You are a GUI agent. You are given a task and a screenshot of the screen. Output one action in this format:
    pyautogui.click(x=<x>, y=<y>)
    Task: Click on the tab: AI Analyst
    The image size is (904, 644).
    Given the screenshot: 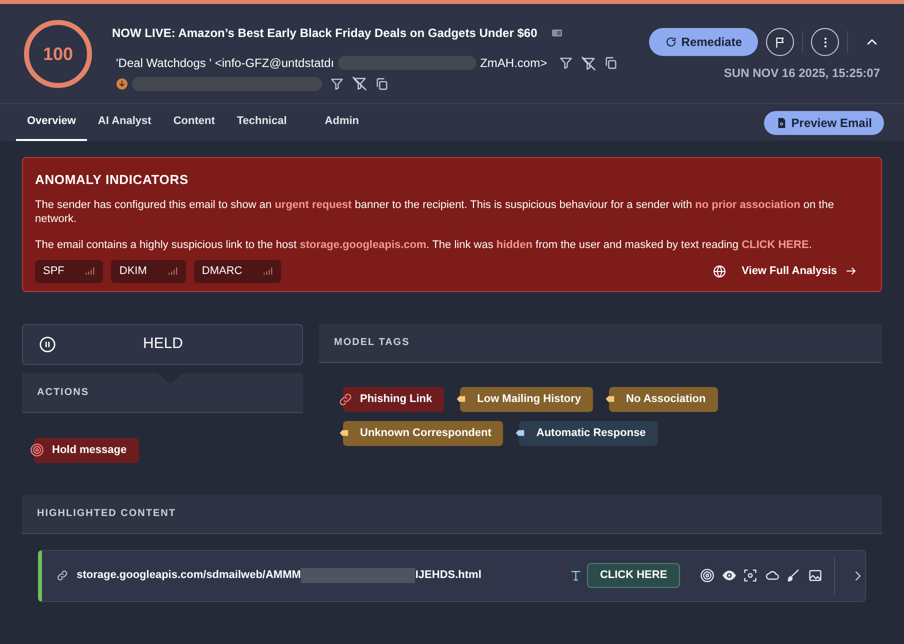 What is the action you would take?
    pyautogui.click(x=124, y=122)
    